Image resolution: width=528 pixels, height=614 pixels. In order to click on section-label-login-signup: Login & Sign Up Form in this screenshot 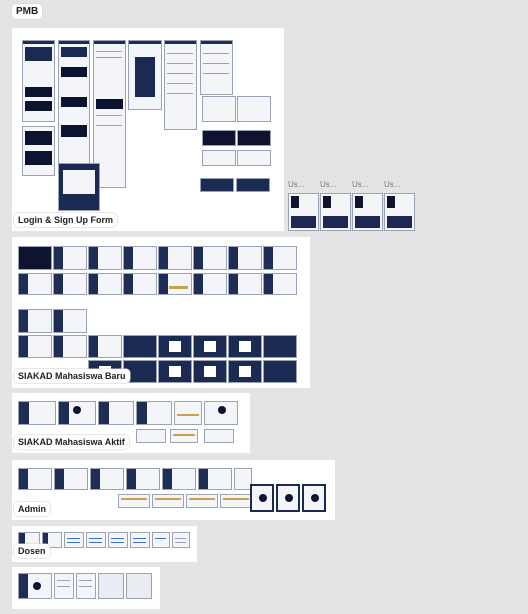, I will do `click(65, 220)`.